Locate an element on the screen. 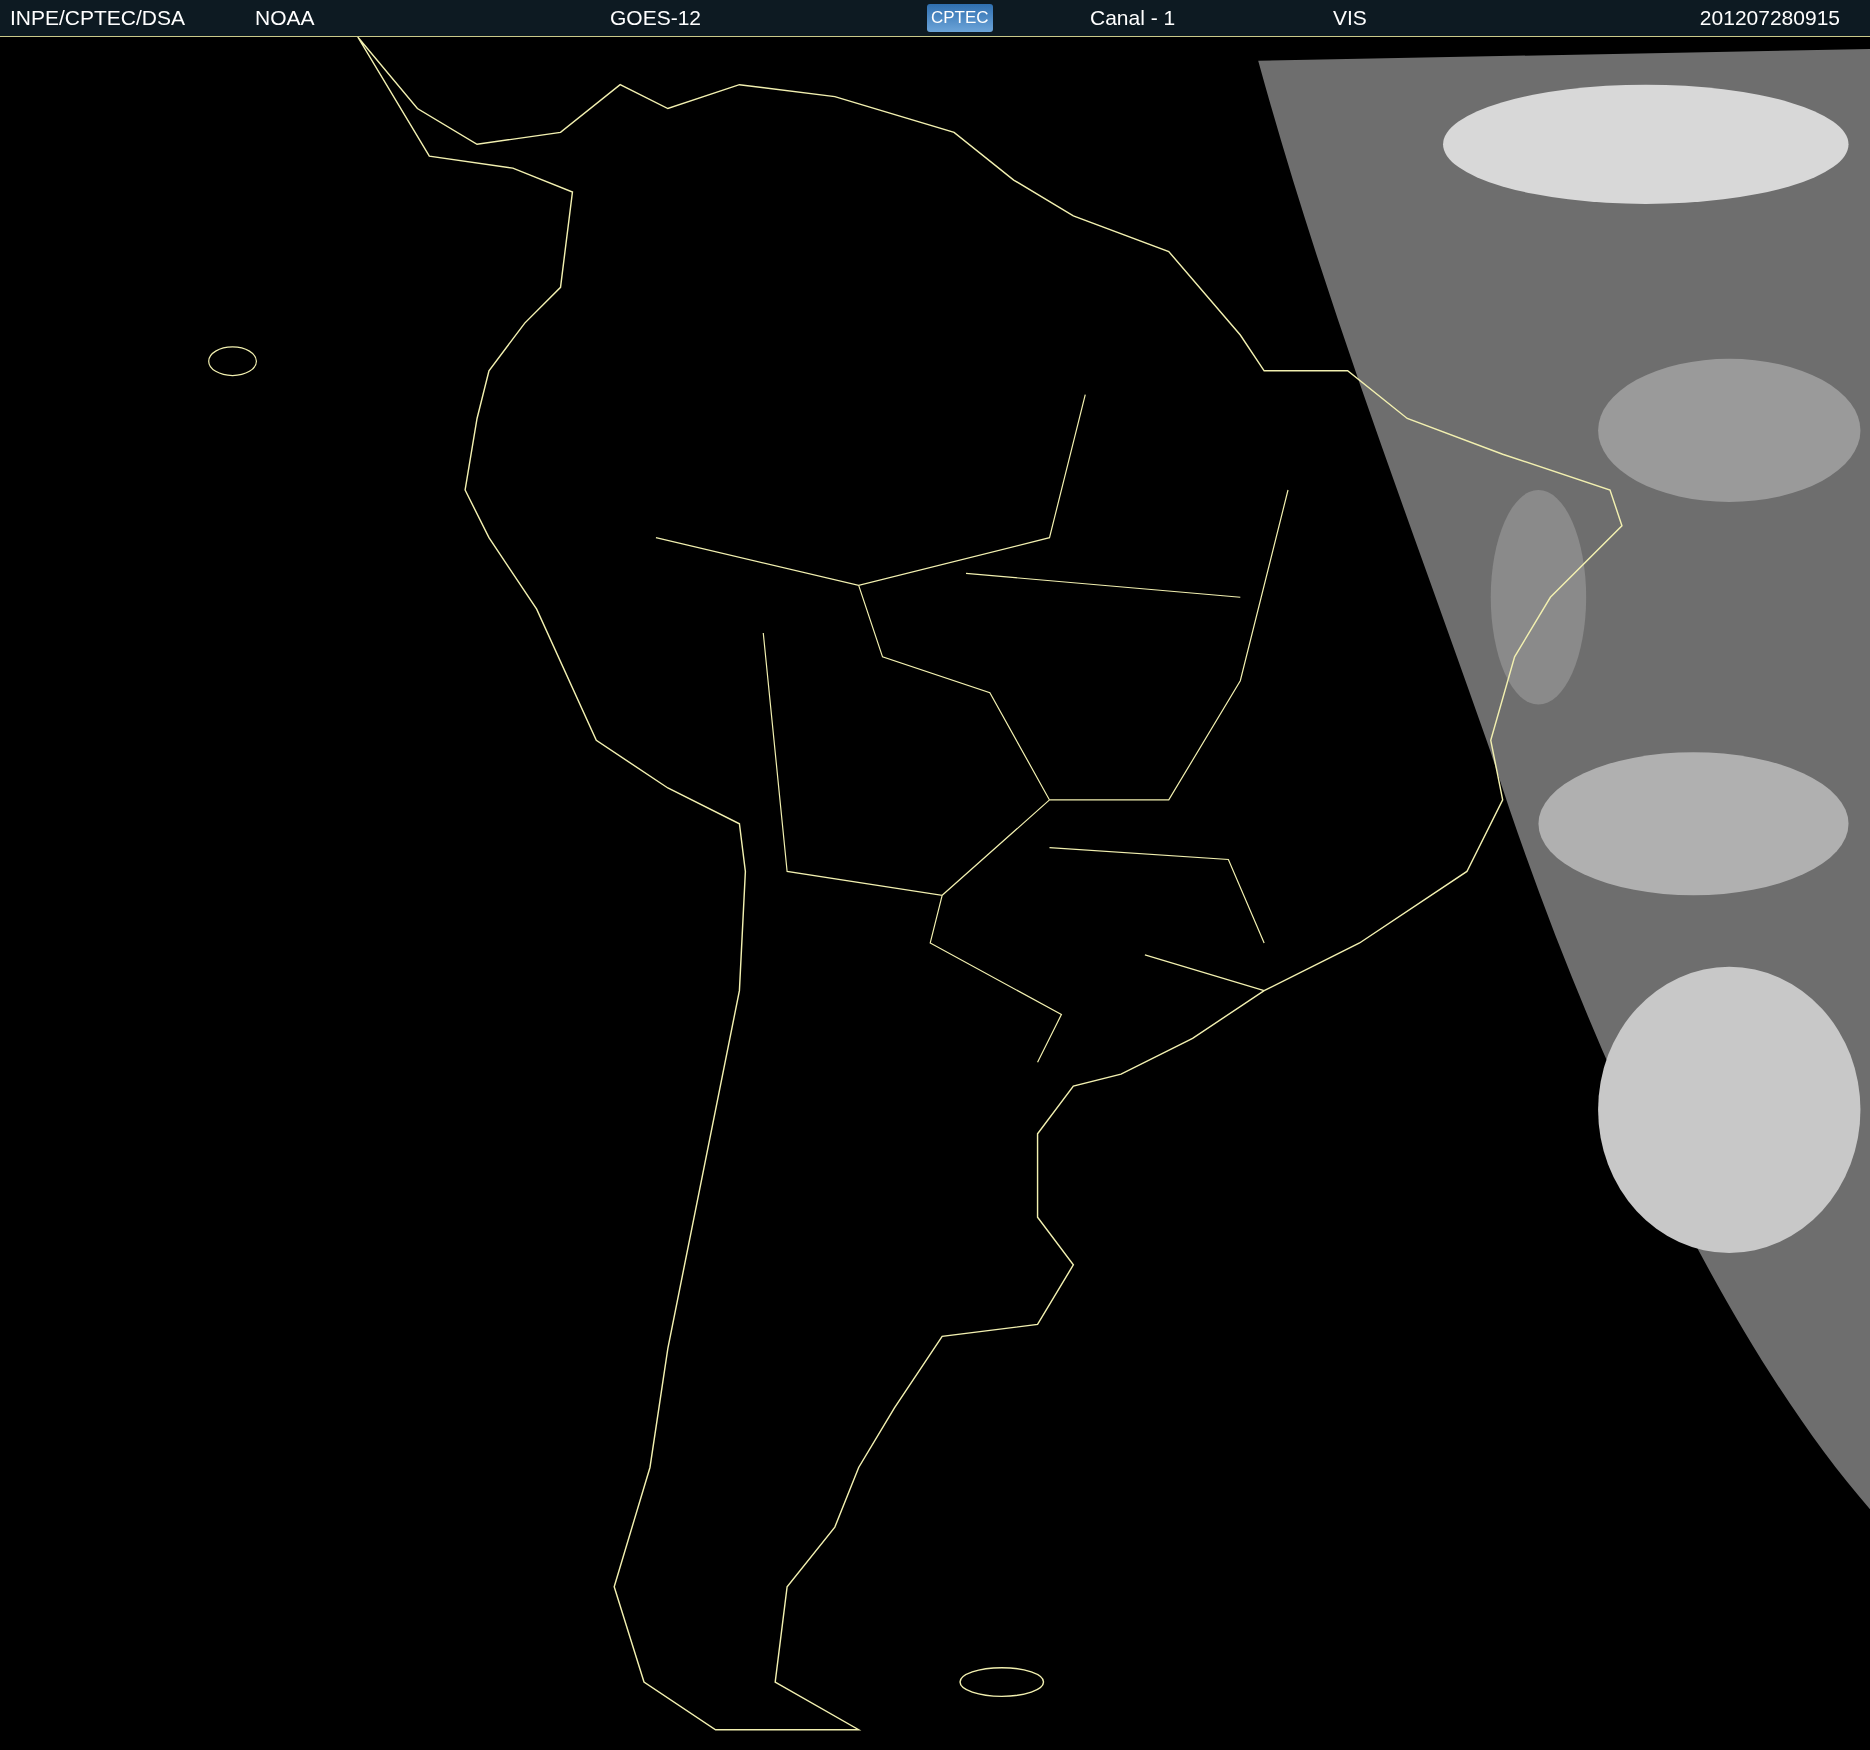 The height and width of the screenshot is (1750, 1870). logo: CPTEC is located at coordinates (960, 18).